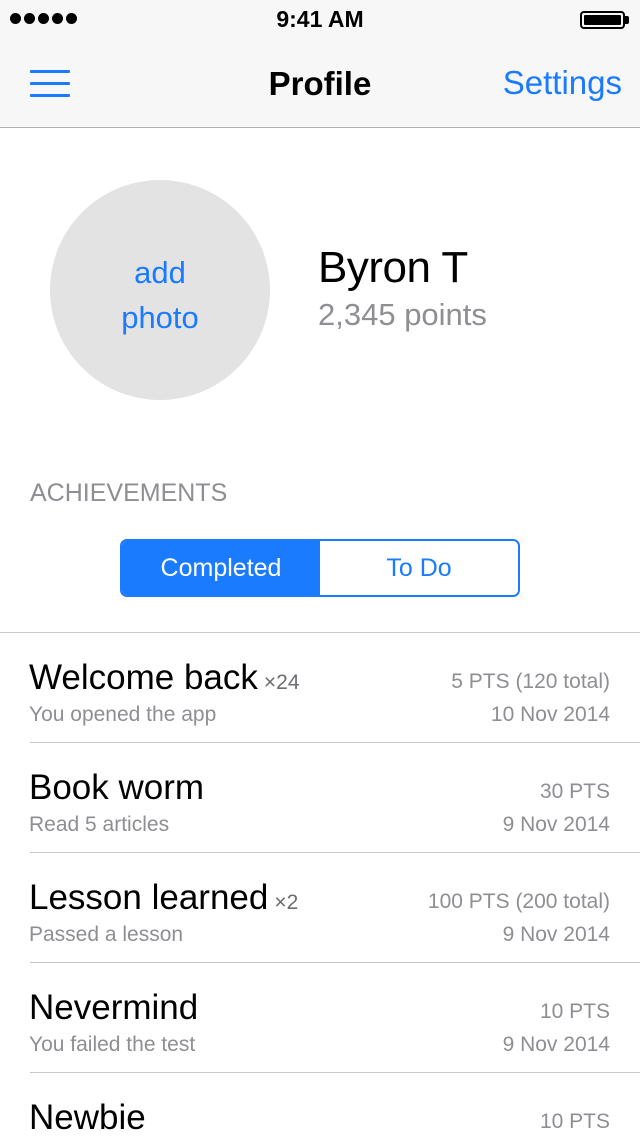  What do you see at coordinates (129, 493) in the screenshot?
I see `achievements-section-title: ACHIEVEMENTS` at bounding box center [129, 493].